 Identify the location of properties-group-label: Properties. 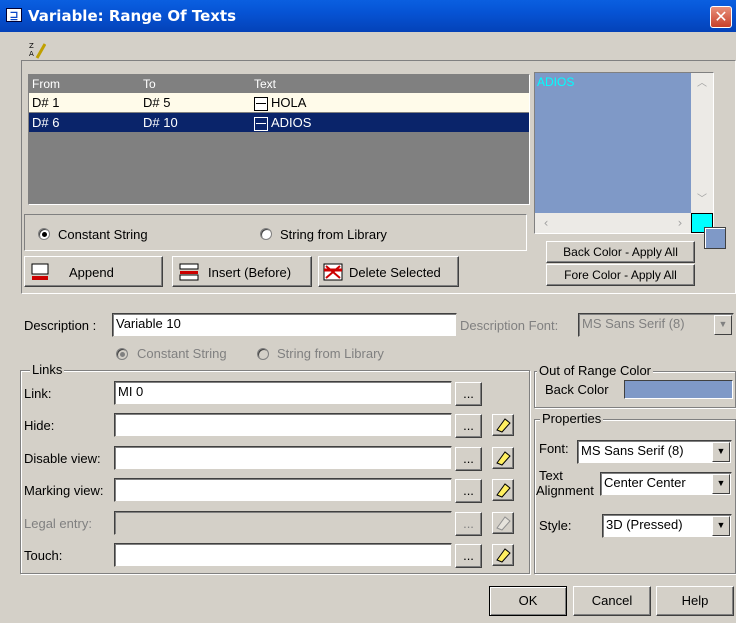
(572, 418).